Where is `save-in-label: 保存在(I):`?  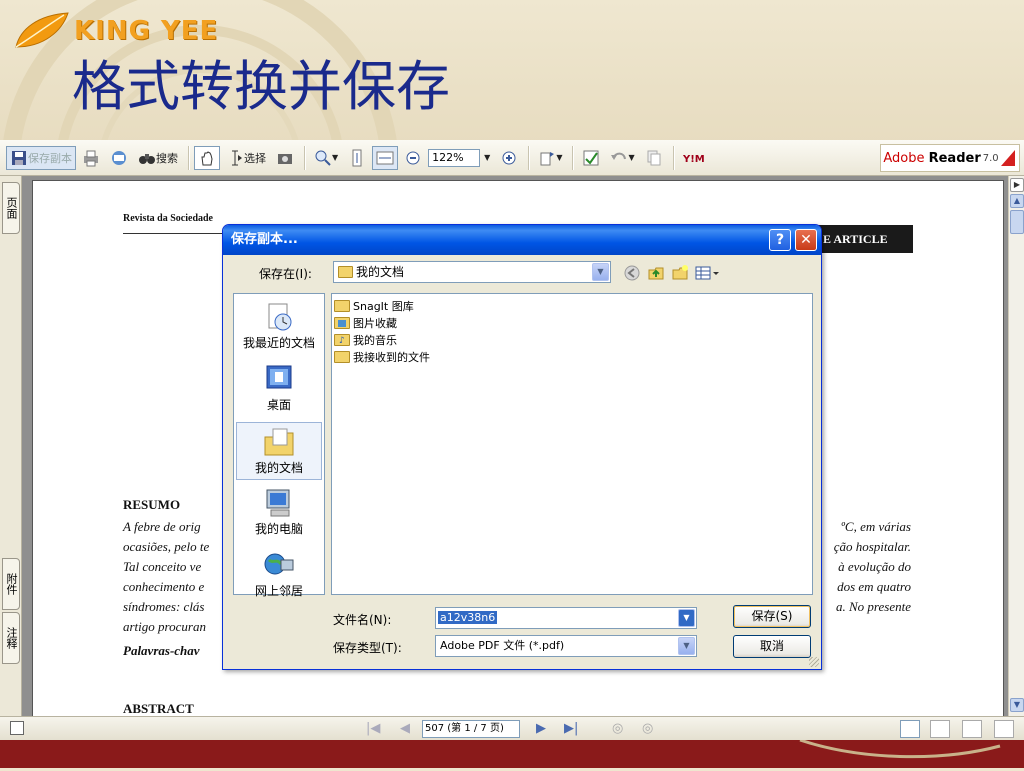
save-in-label: 保存在(I): is located at coordinates (285, 274).